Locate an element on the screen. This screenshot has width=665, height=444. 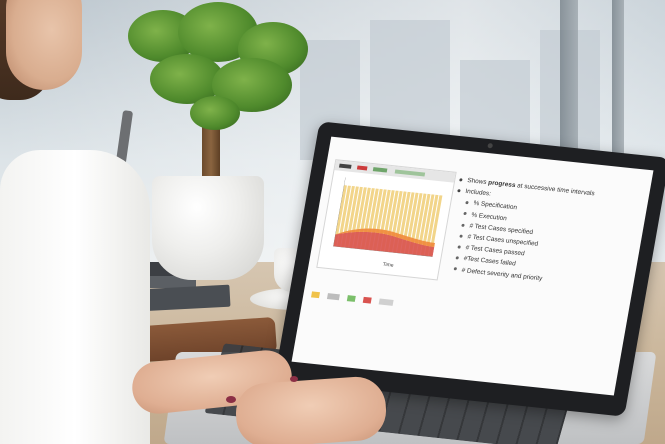
right-hand is located at coordinates (311, 409).